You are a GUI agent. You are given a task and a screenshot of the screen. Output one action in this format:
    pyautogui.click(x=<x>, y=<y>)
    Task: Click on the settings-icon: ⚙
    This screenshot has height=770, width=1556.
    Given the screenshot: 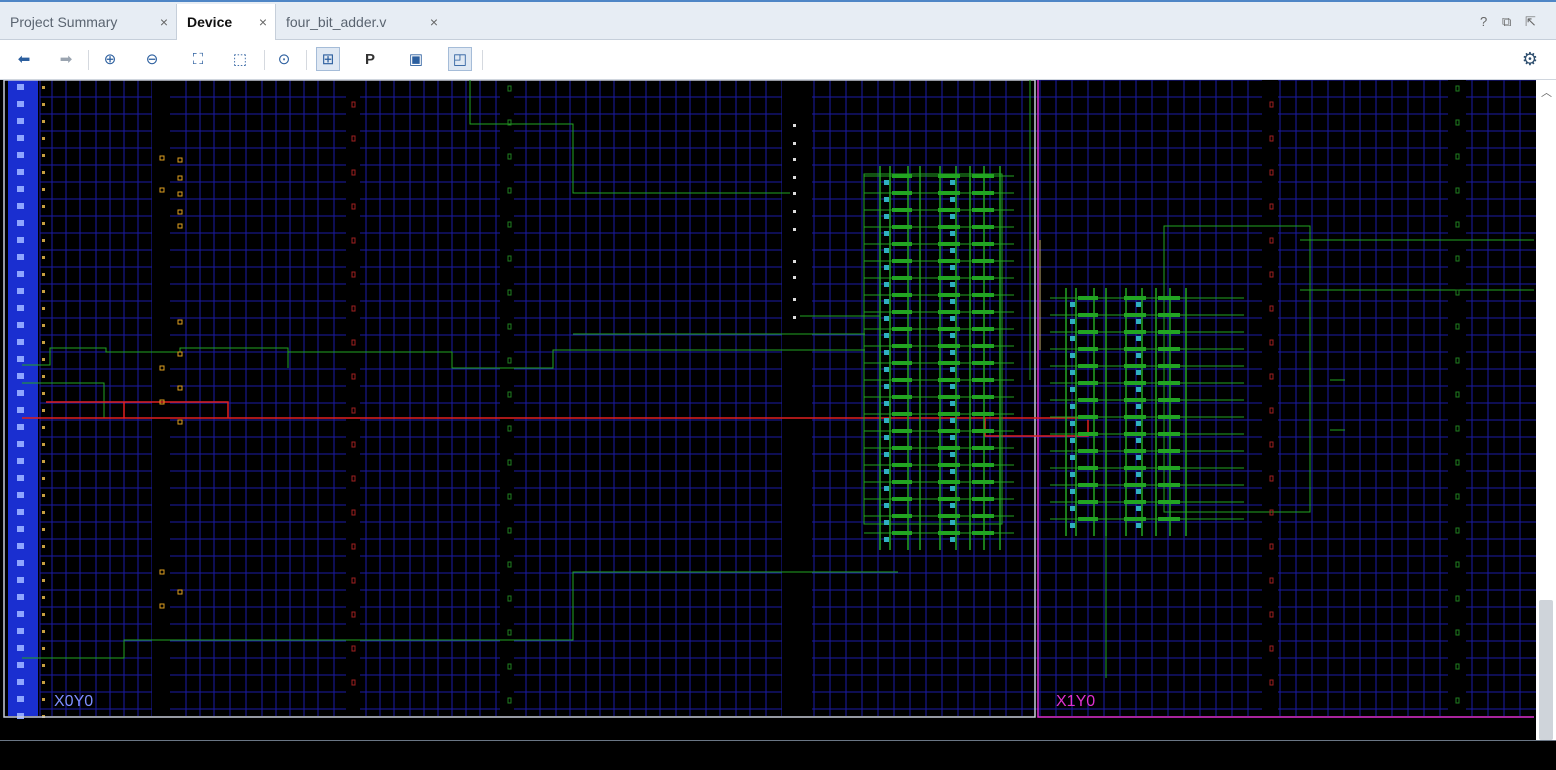 What is the action you would take?
    pyautogui.click(x=1530, y=59)
    